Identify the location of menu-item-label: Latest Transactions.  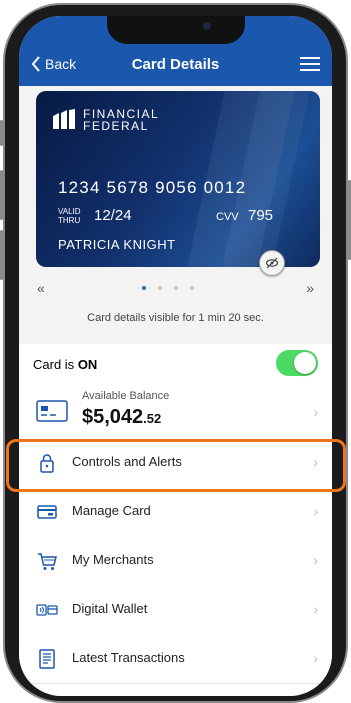
(128, 657).